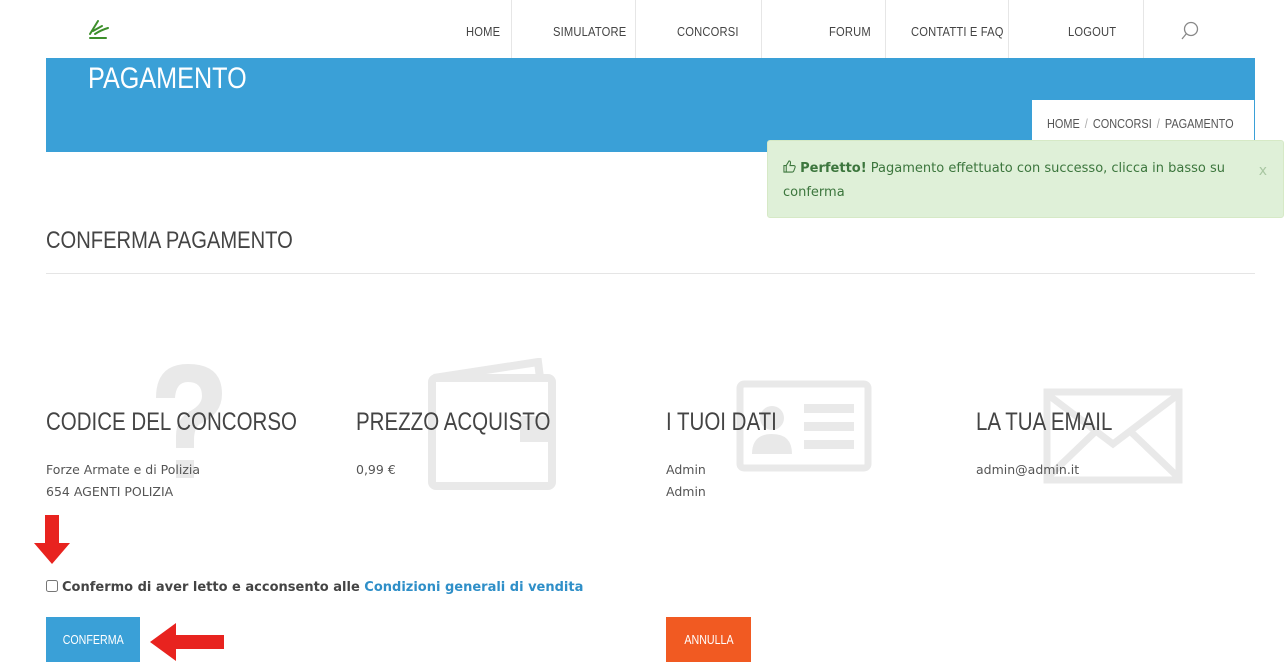  Describe the element at coordinates (52, 586) in the screenshot. I see `terms-checkbox` at that location.